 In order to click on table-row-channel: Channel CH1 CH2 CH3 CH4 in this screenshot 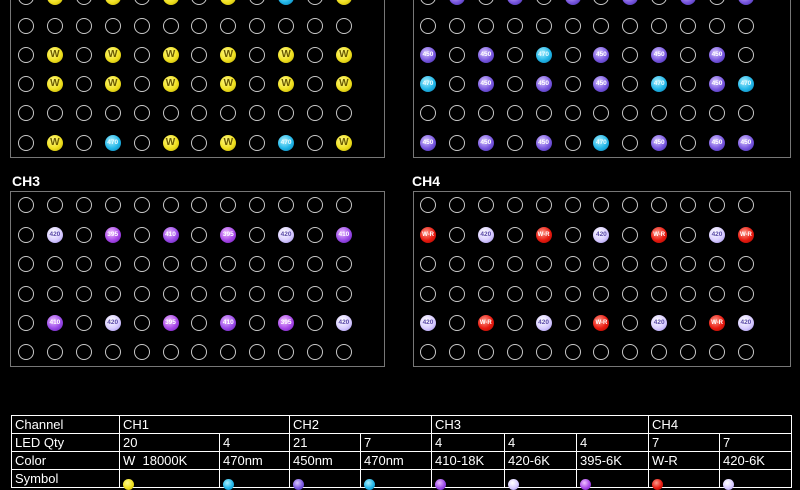, I will do `click(402, 424)`.